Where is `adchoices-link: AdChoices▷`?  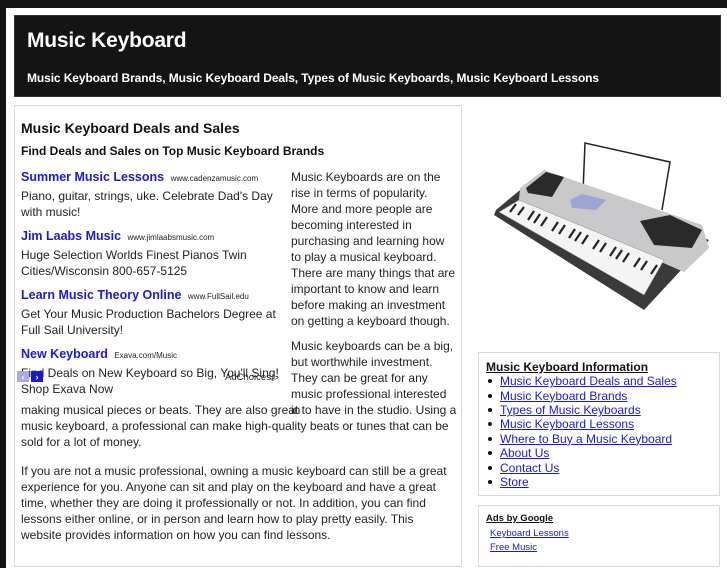
adchoices-link: AdChoices▷ is located at coordinates (252, 377).